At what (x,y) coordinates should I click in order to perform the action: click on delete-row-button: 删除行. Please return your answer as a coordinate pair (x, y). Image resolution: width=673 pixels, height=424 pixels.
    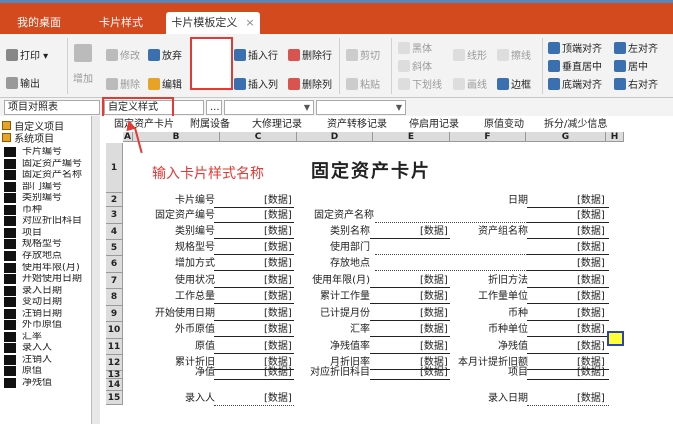
    Looking at the image, I should click on (310, 56).